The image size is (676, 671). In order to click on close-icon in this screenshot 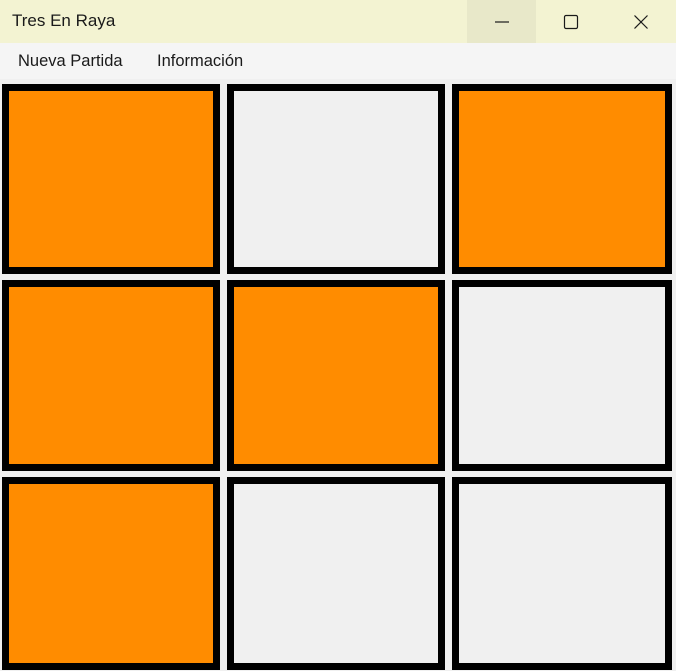, I will do `click(640, 21)`.